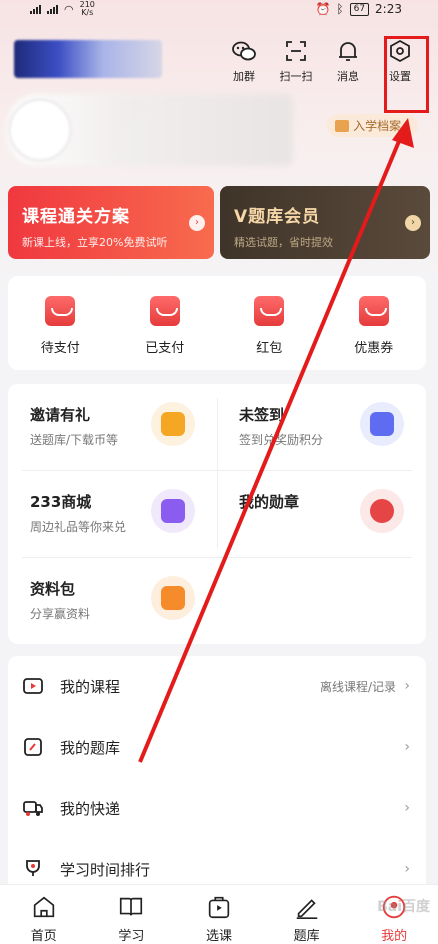 The height and width of the screenshot is (944, 438). I want to click on pdf-folder-icon, so click(173, 598).